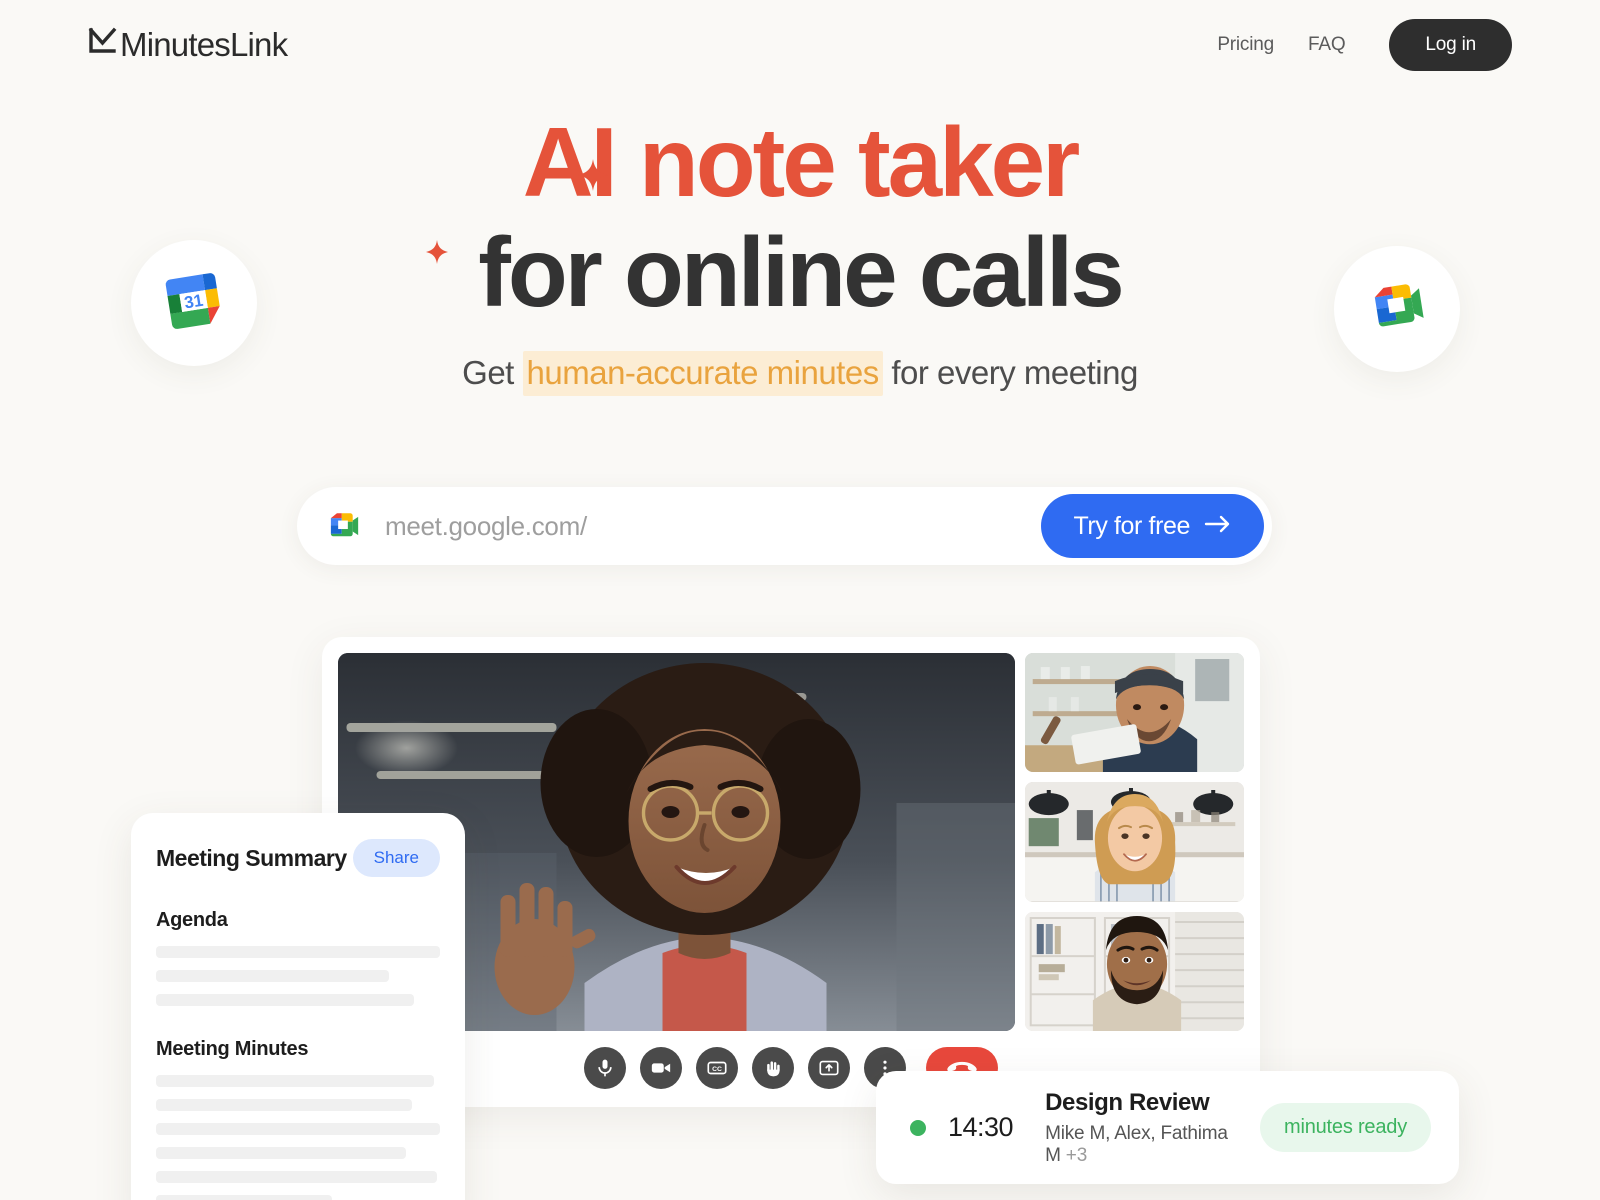 Image resolution: width=1600 pixels, height=1200 pixels. Describe the element at coordinates (1141, 1145) in the screenshot. I see `meeting-participants: Mike M, Alex, Fathima M +3` at that location.